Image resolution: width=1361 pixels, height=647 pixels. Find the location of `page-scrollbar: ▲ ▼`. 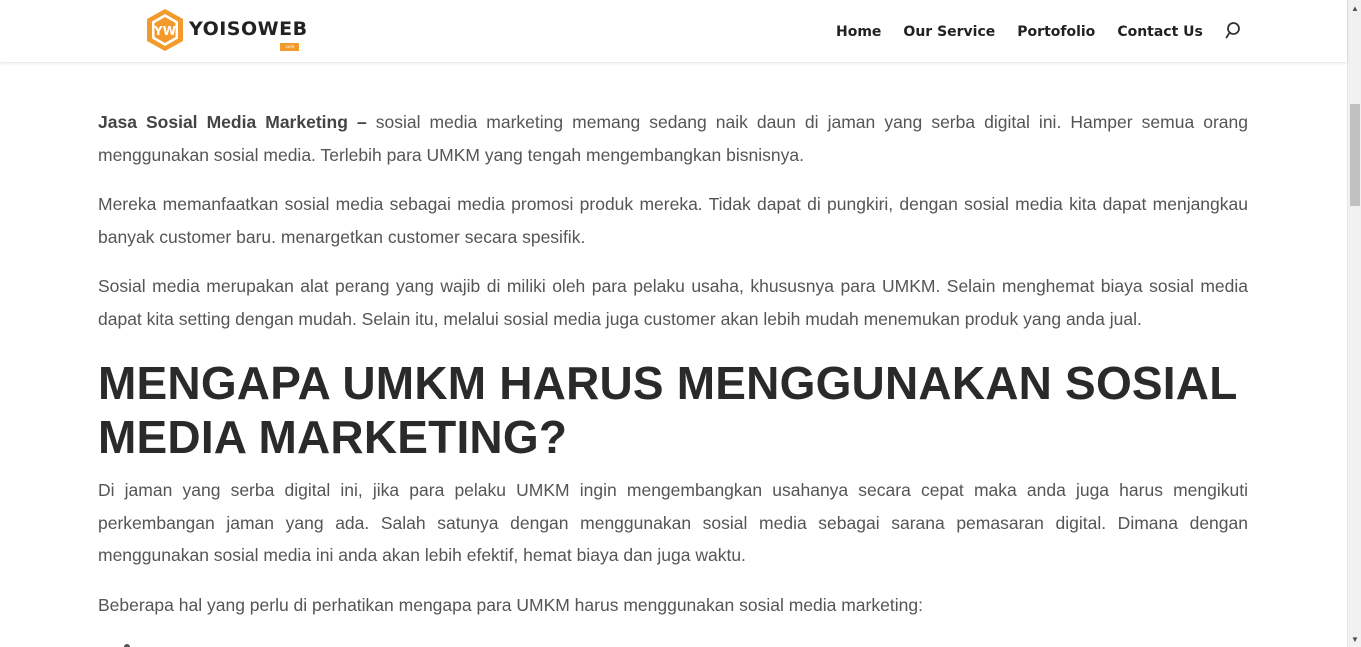

page-scrollbar: ▲ ▼ is located at coordinates (1354, 323).